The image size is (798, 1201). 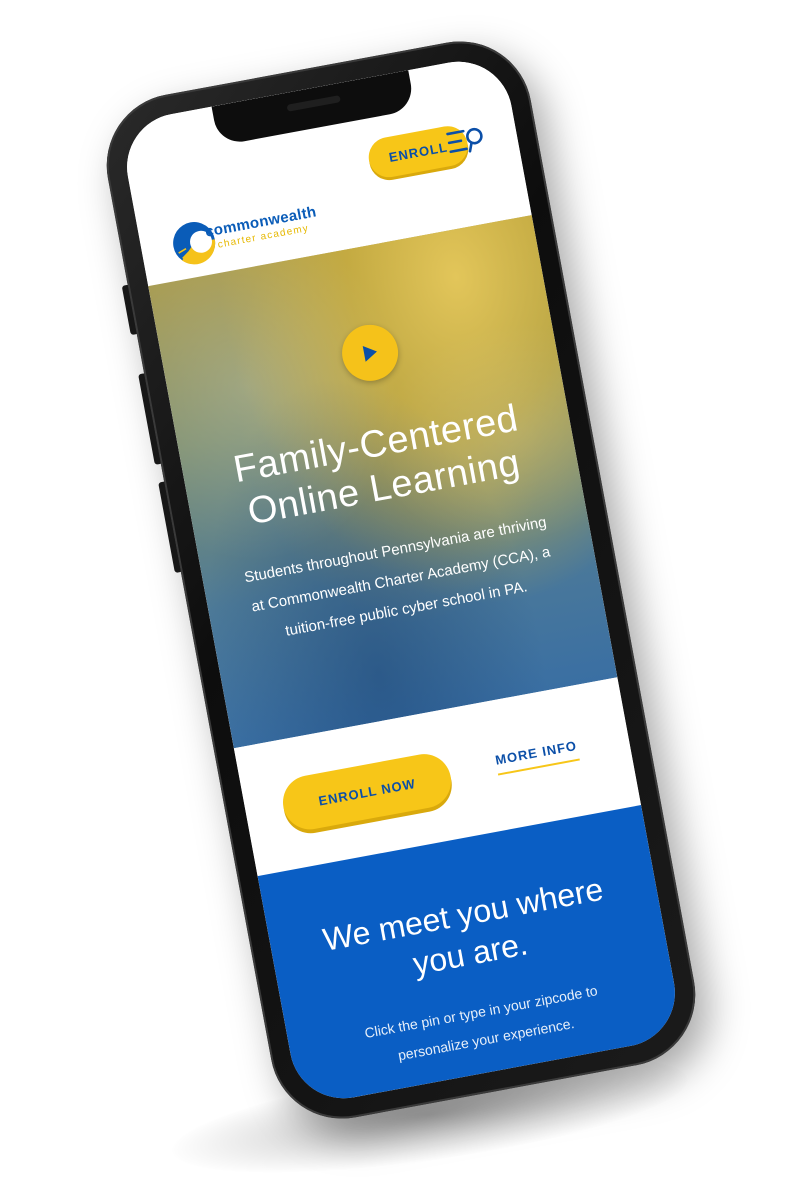 What do you see at coordinates (313, 103) in the screenshot?
I see `speaker-grille` at bounding box center [313, 103].